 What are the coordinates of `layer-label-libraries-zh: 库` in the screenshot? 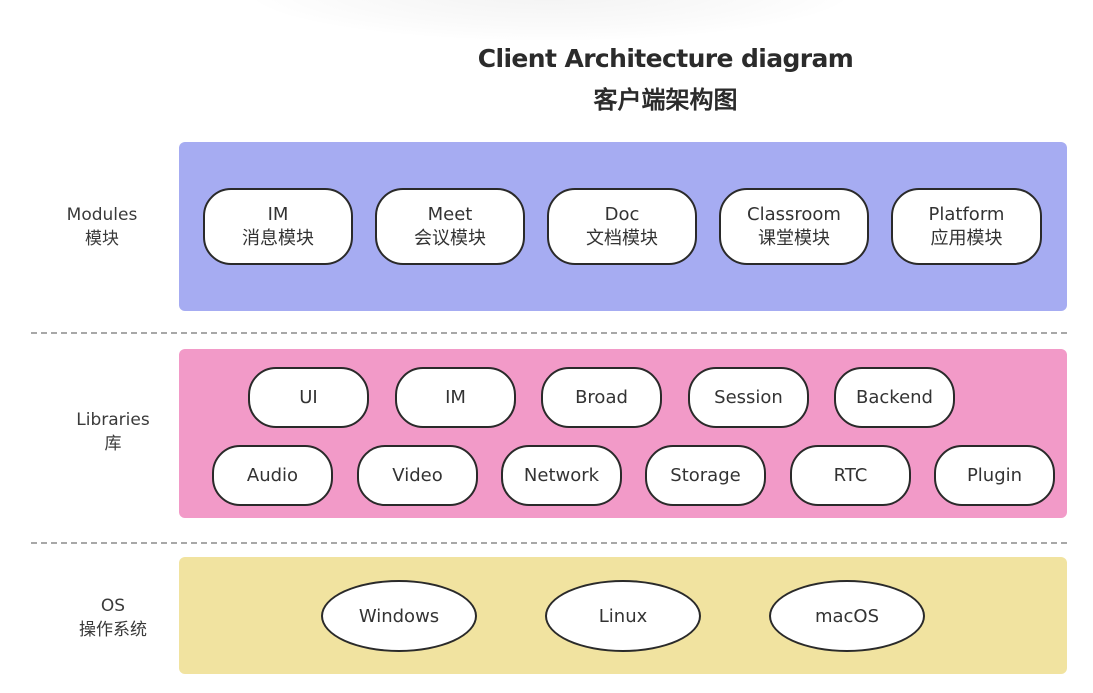 It's located at (113, 444).